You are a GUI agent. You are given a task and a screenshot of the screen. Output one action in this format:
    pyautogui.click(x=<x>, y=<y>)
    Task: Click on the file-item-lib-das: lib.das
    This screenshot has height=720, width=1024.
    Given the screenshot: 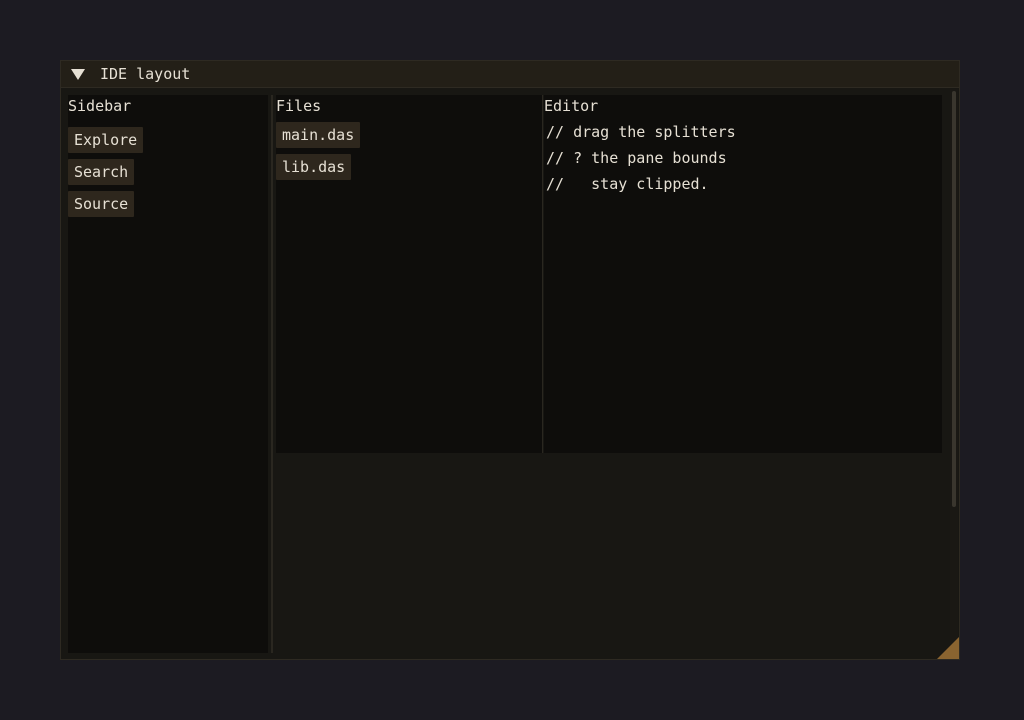 What is the action you would take?
    pyautogui.click(x=314, y=167)
    